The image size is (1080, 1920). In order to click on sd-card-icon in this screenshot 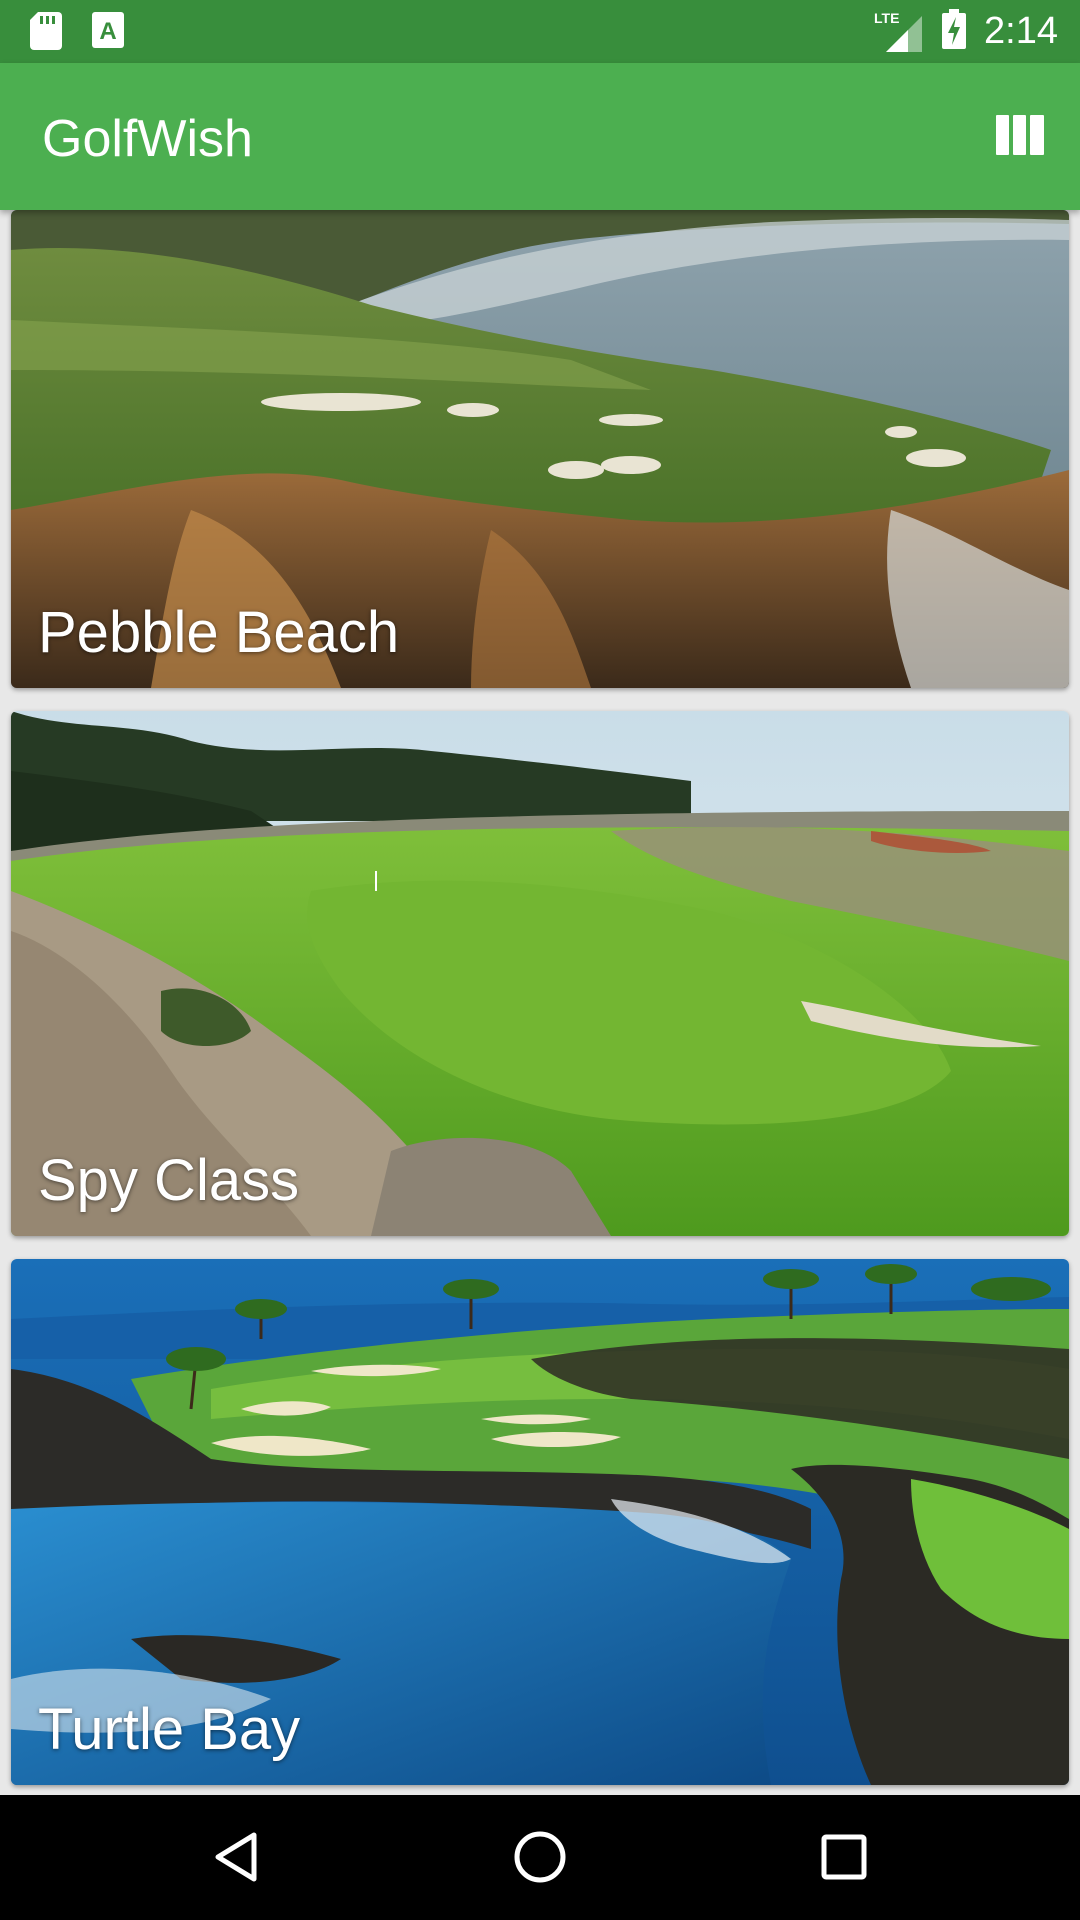, I will do `click(46, 33)`.